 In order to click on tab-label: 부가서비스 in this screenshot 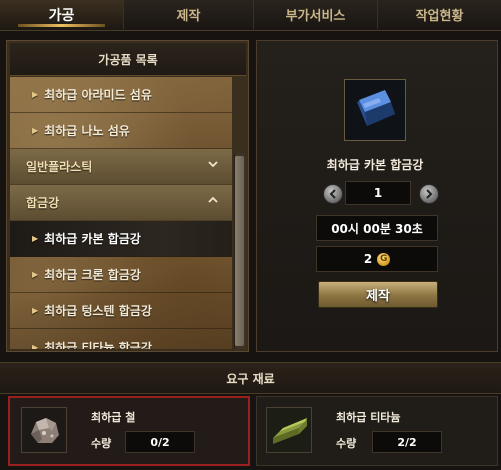, I will do `click(315, 16)`.